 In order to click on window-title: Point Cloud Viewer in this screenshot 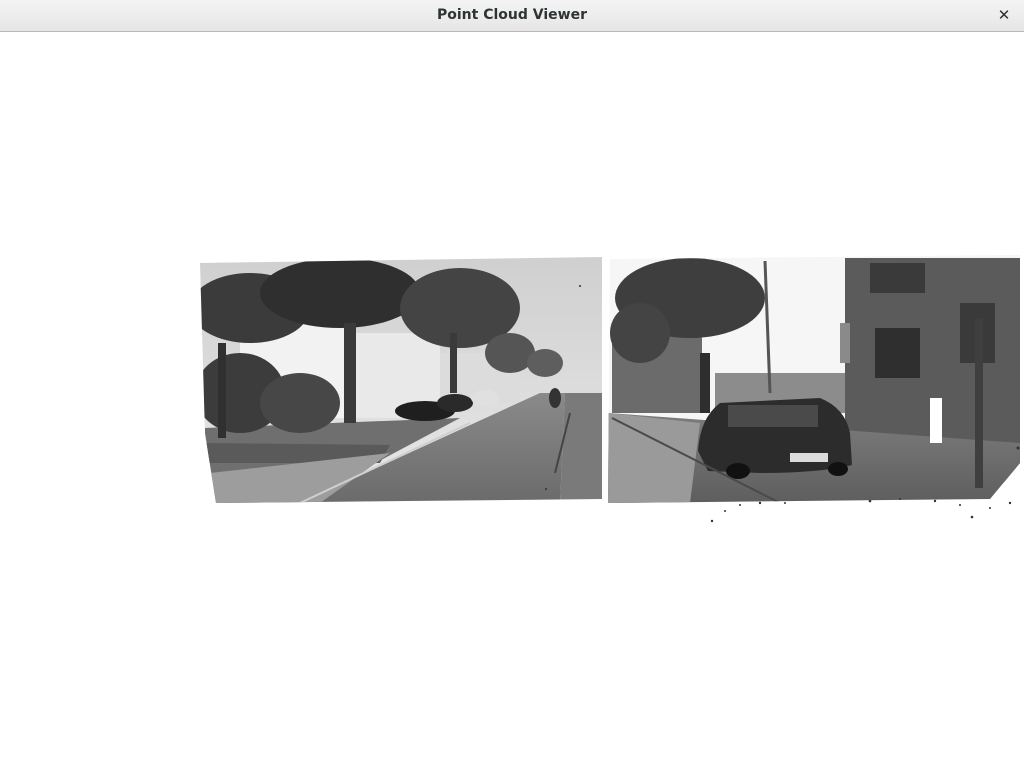, I will do `click(512, 15)`.